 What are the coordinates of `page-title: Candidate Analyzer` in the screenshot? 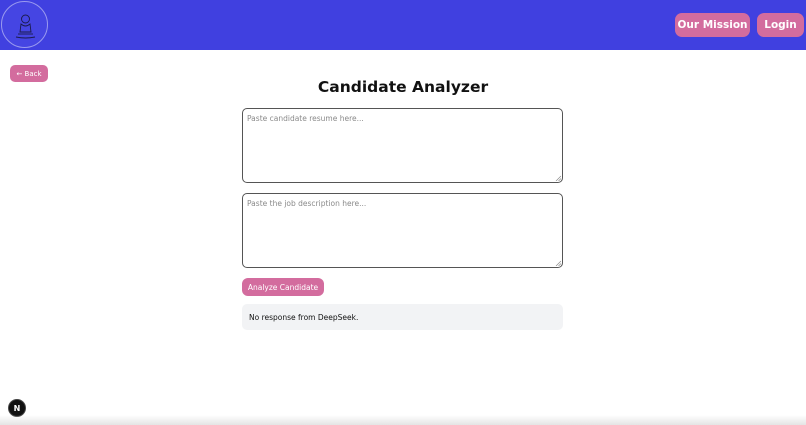 It's located at (403, 87).